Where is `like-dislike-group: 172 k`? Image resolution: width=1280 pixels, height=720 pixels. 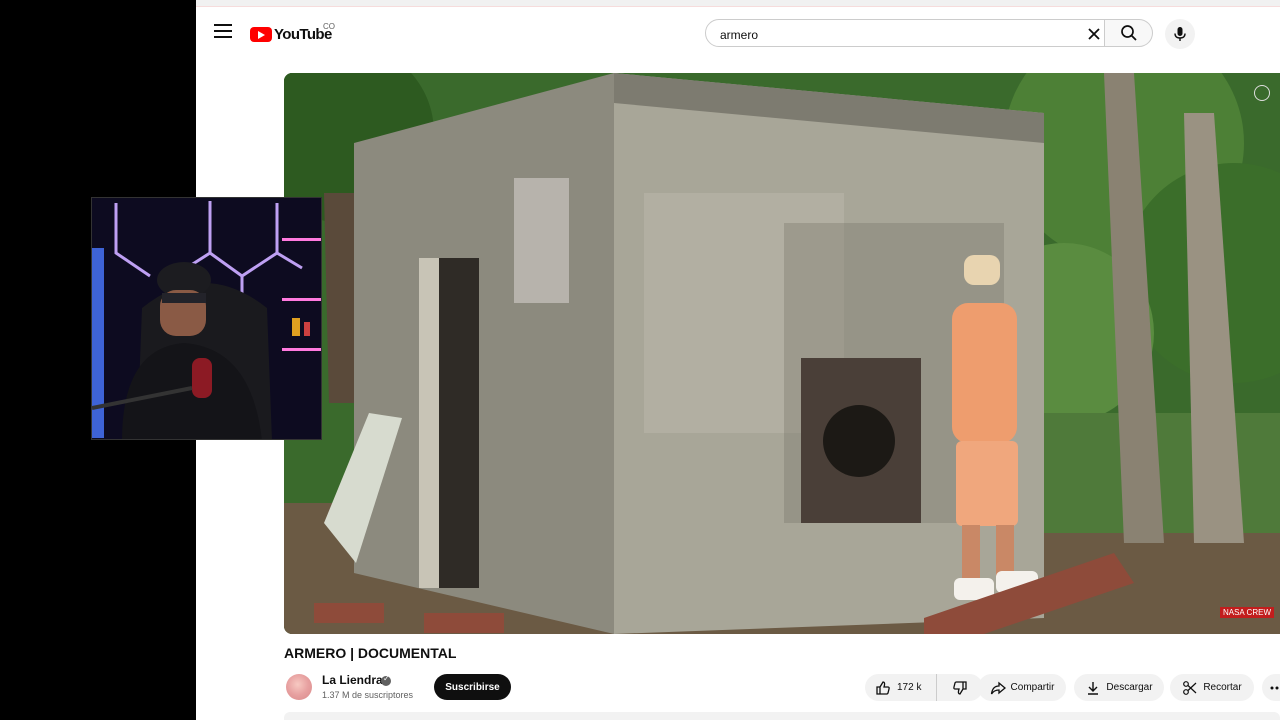
like-dislike-group: 172 k is located at coordinates (924, 687).